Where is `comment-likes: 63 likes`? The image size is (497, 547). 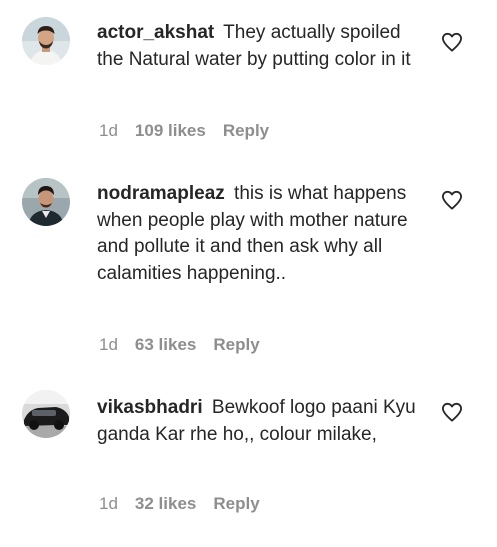
comment-likes: 63 likes is located at coordinates (165, 345).